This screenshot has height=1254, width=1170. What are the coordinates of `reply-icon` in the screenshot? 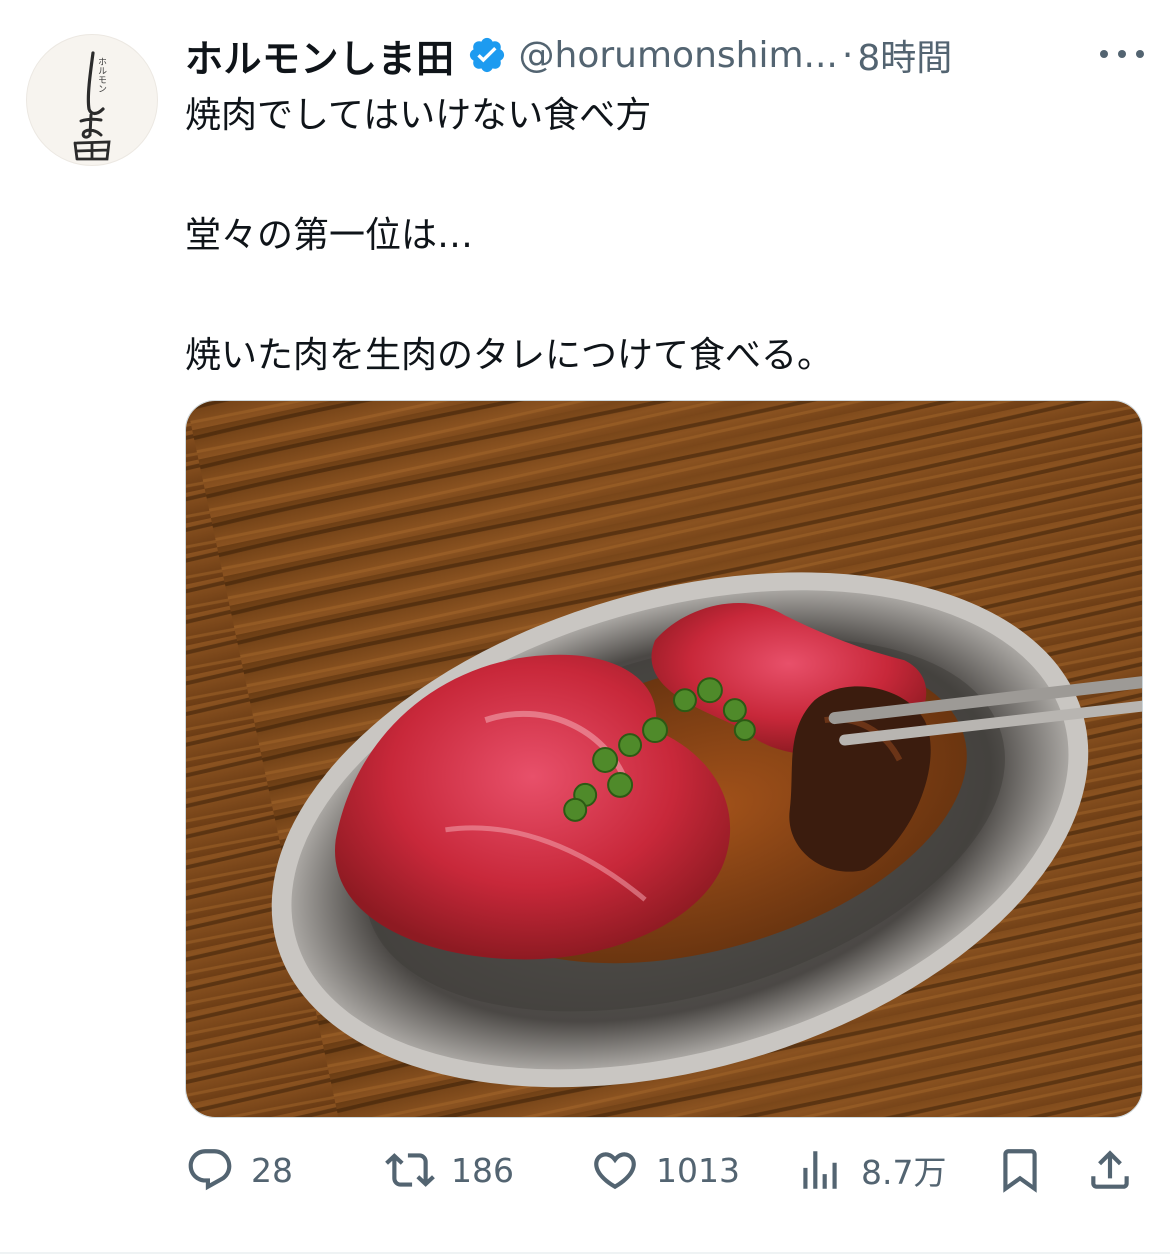 It's located at (210, 1170).